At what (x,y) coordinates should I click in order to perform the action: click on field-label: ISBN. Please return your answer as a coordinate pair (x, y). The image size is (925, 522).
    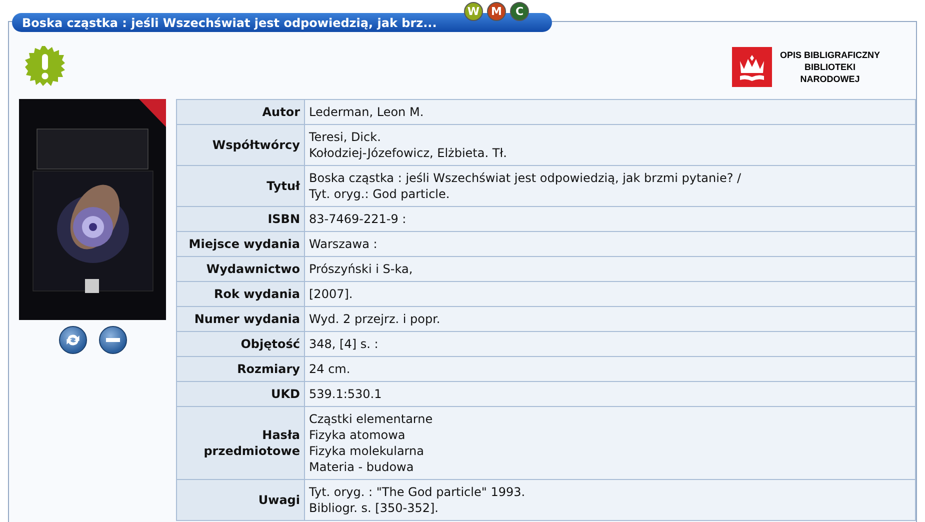
    Looking at the image, I should click on (240, 219).